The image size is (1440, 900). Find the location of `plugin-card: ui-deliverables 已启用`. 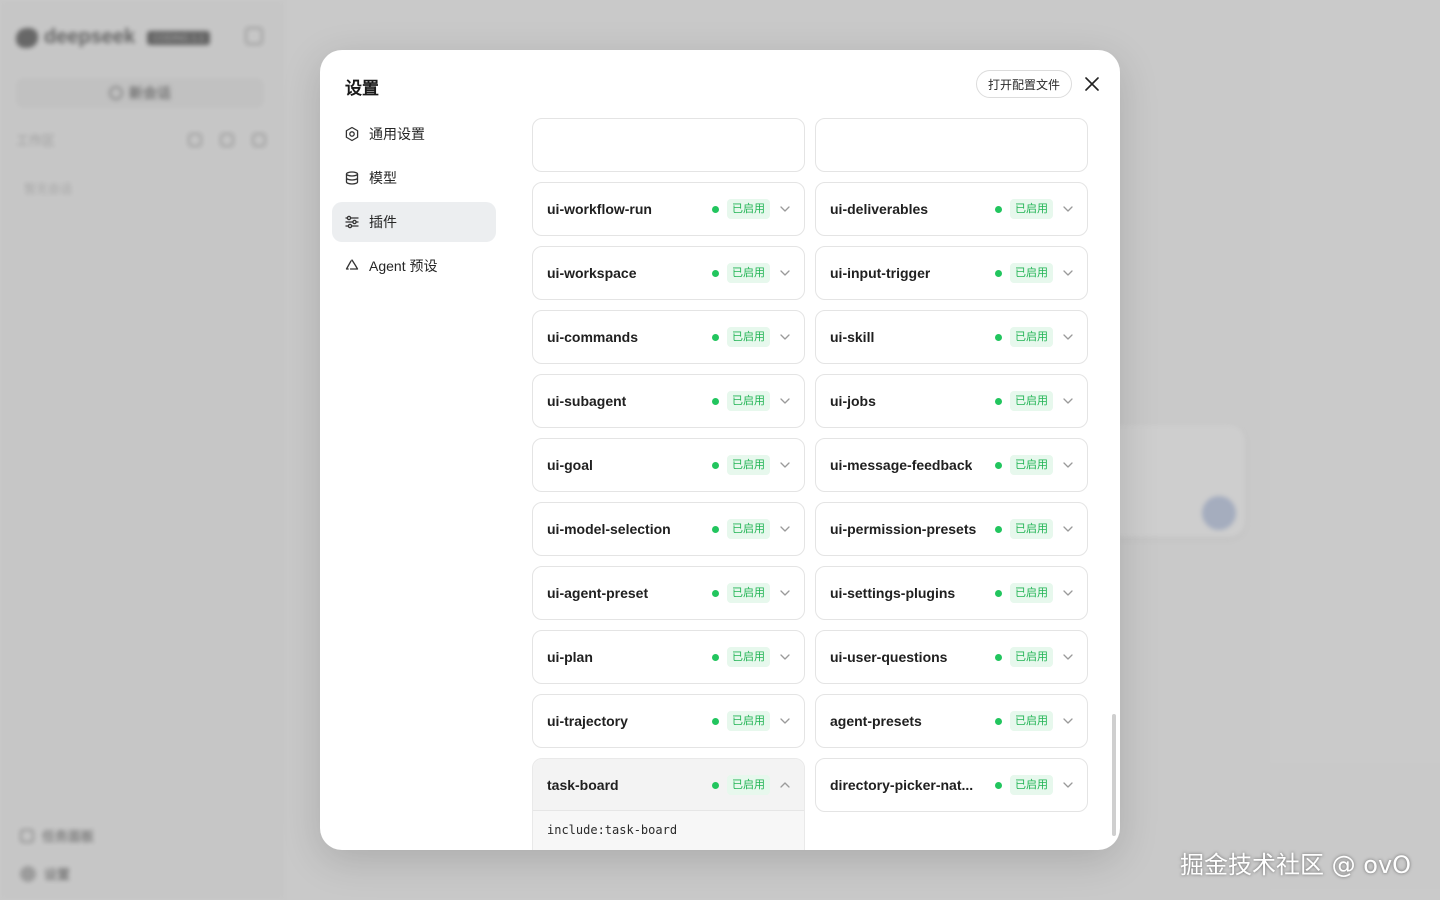

plugin-card: ui-deliverables 已启用 is located at coordinates (951, 209).